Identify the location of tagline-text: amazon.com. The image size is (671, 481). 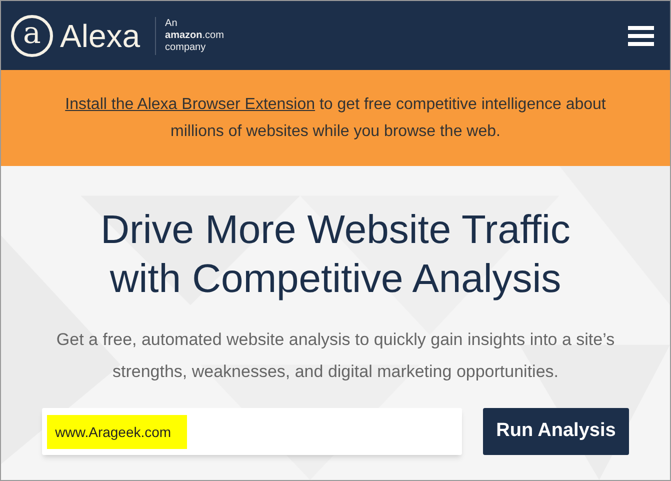
(194, 36).